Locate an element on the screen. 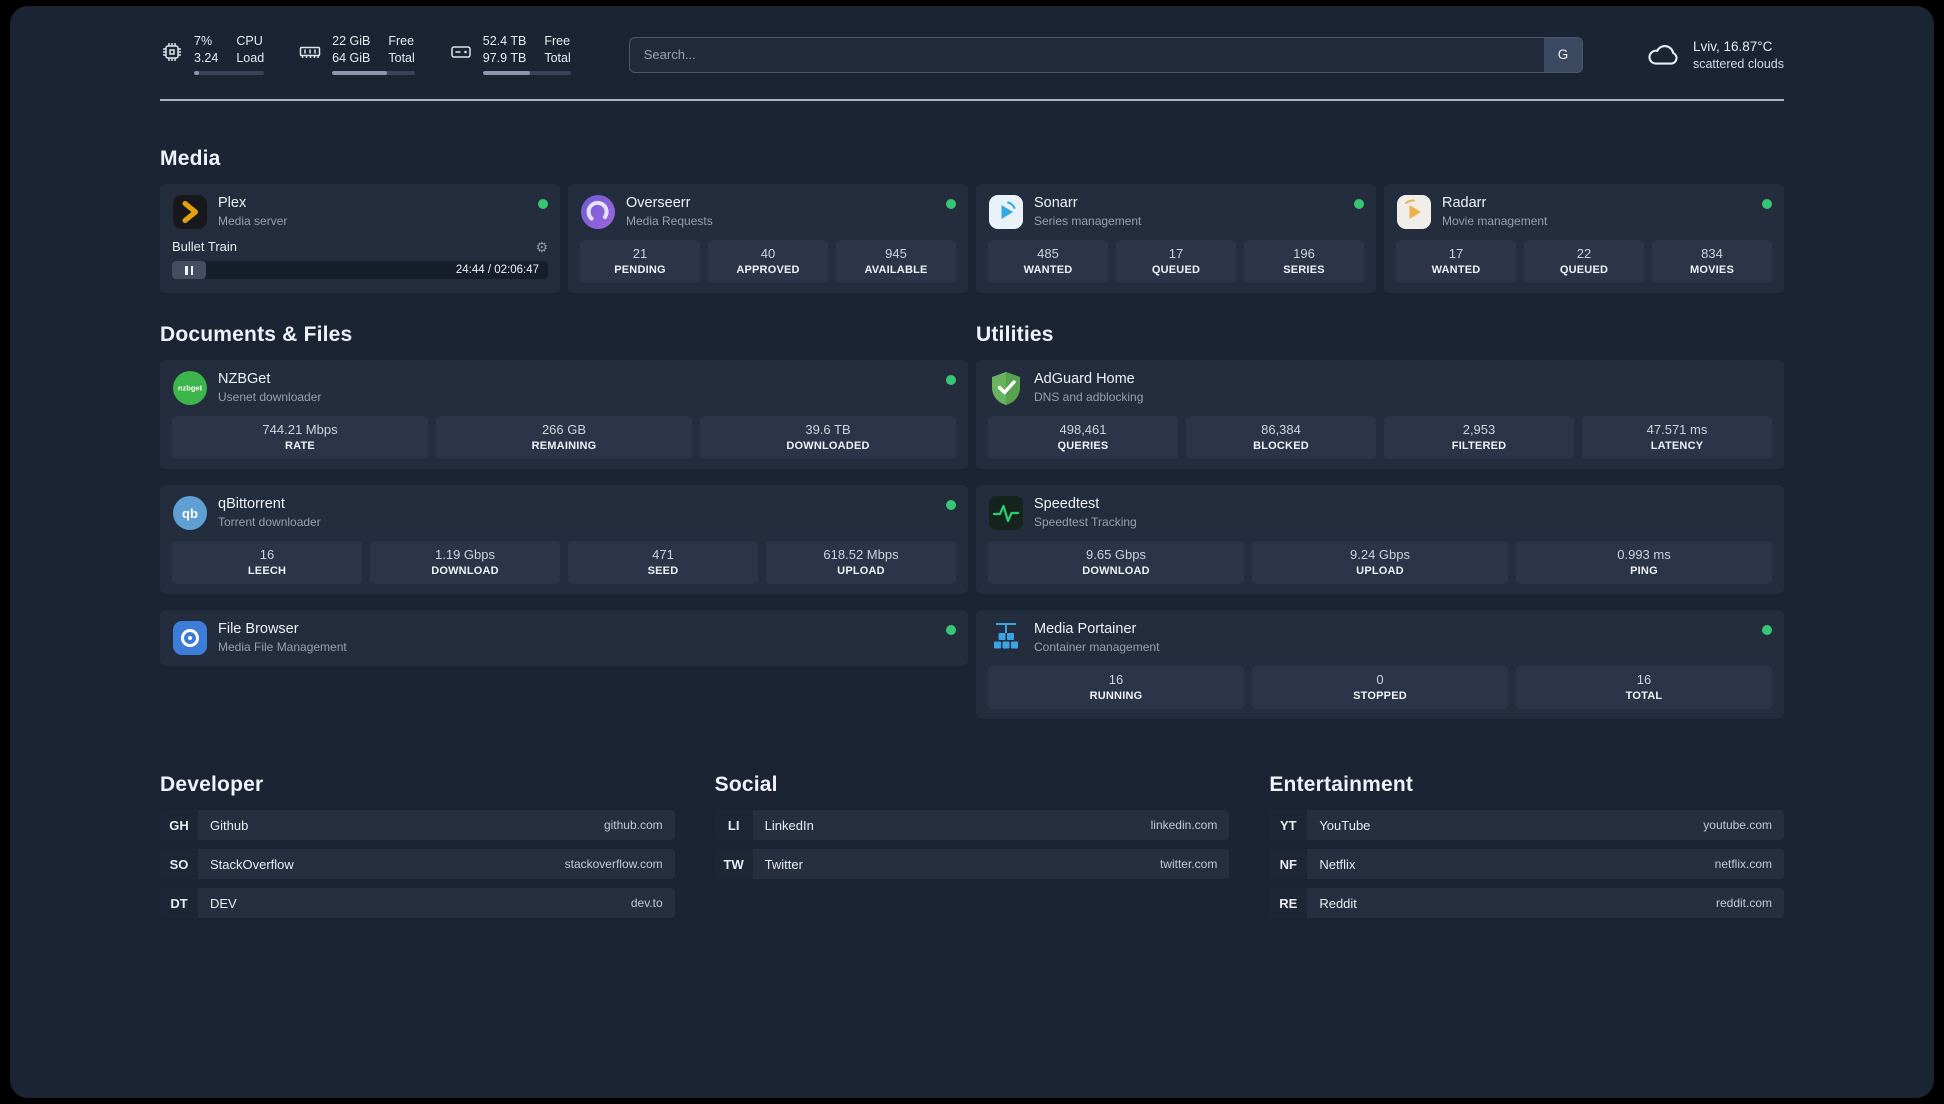  app-desc: Speedtest Tracking is located at coordinates (1085, 522).